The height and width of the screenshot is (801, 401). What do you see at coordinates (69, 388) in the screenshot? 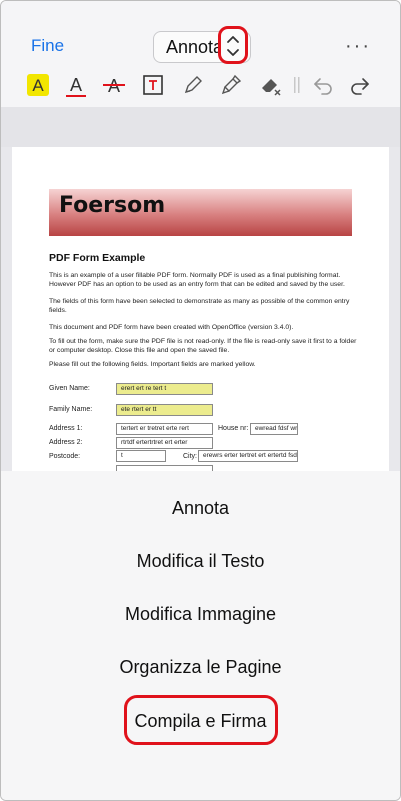
I see `given-name-label: Given Name:` at bounding box center [69, 388].